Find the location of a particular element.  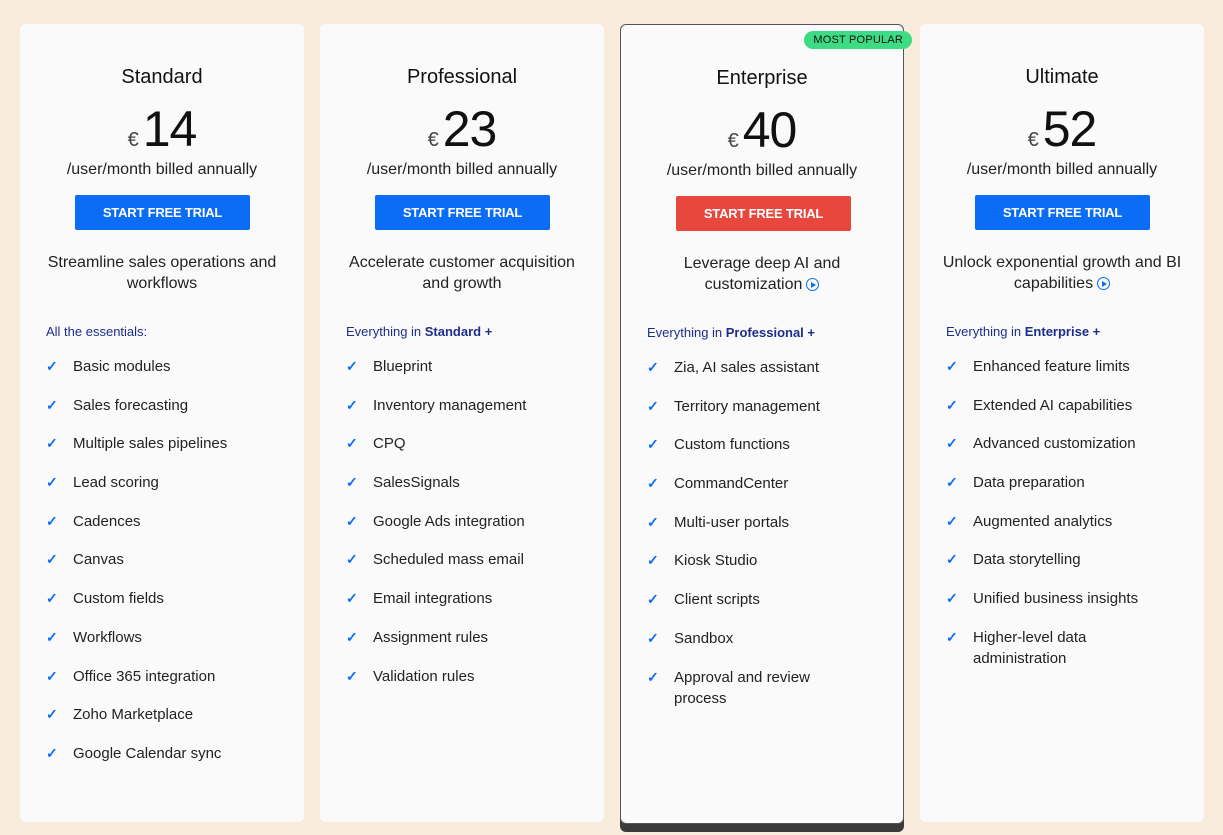

feature-item: ✓ Cadences is located at coordinates (93, 521).